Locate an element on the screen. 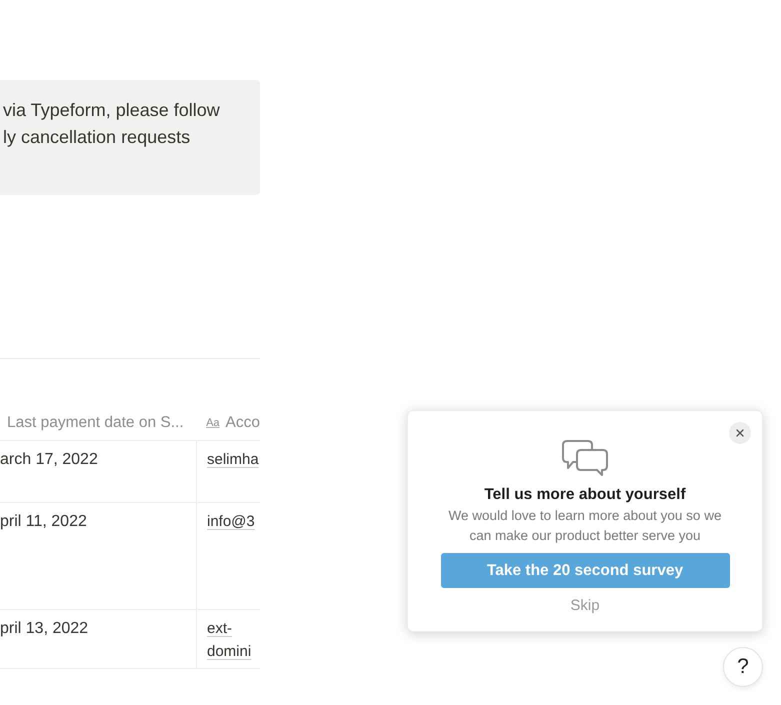 The width and height of the screenshot is (781, 705). callout-text: via Typeform, please follow ly cancellation requests is located at coordinates (111, 124).